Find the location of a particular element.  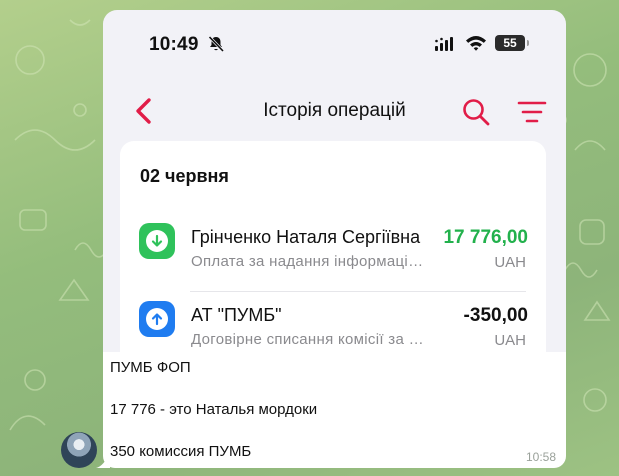

arrow-down-icon is located at coordinates (157, 240).